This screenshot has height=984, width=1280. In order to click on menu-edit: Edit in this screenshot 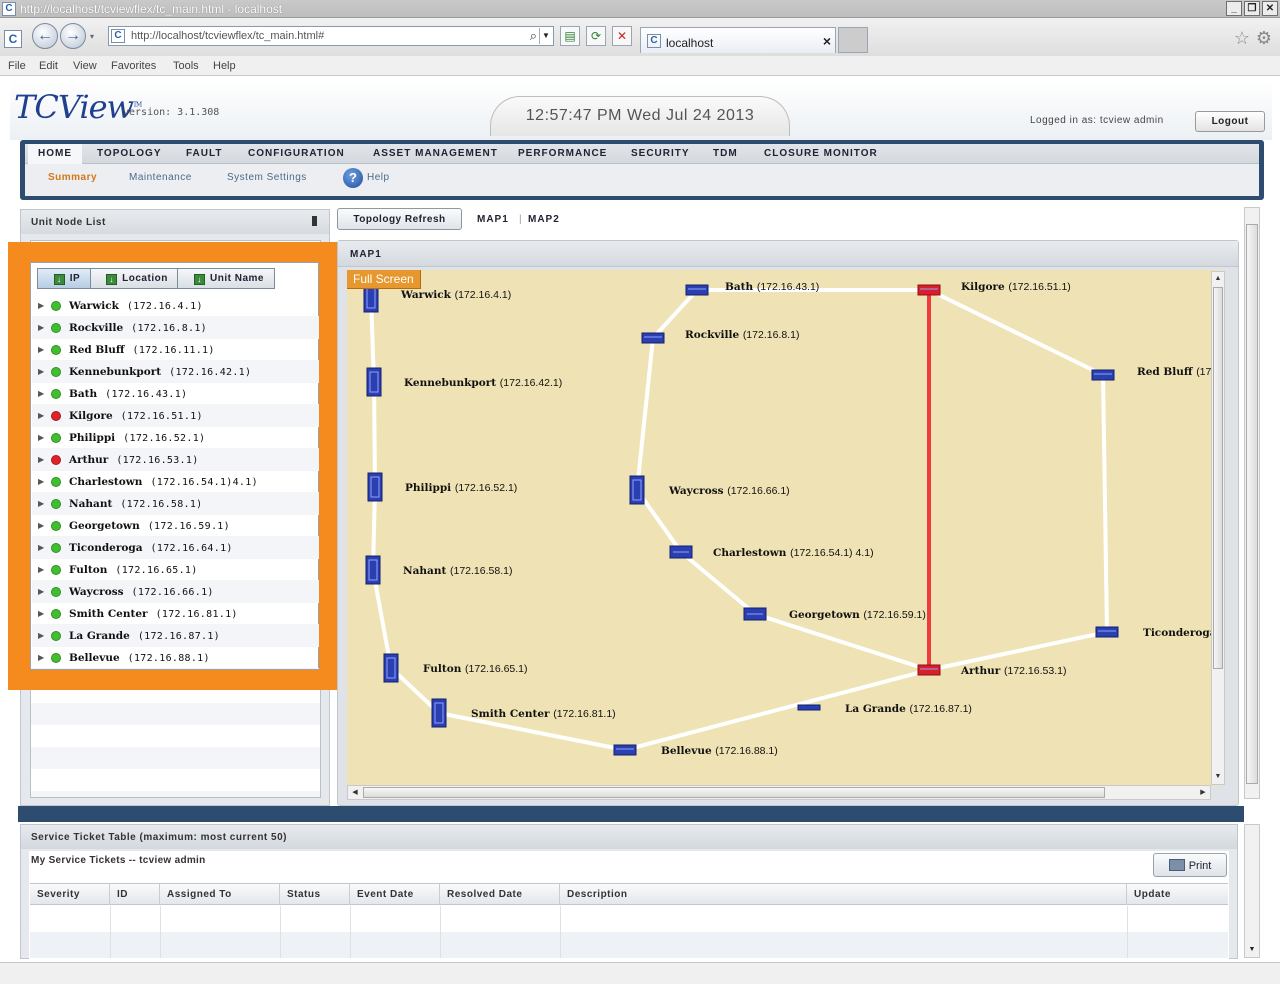, I will do `click(48, 66)`.